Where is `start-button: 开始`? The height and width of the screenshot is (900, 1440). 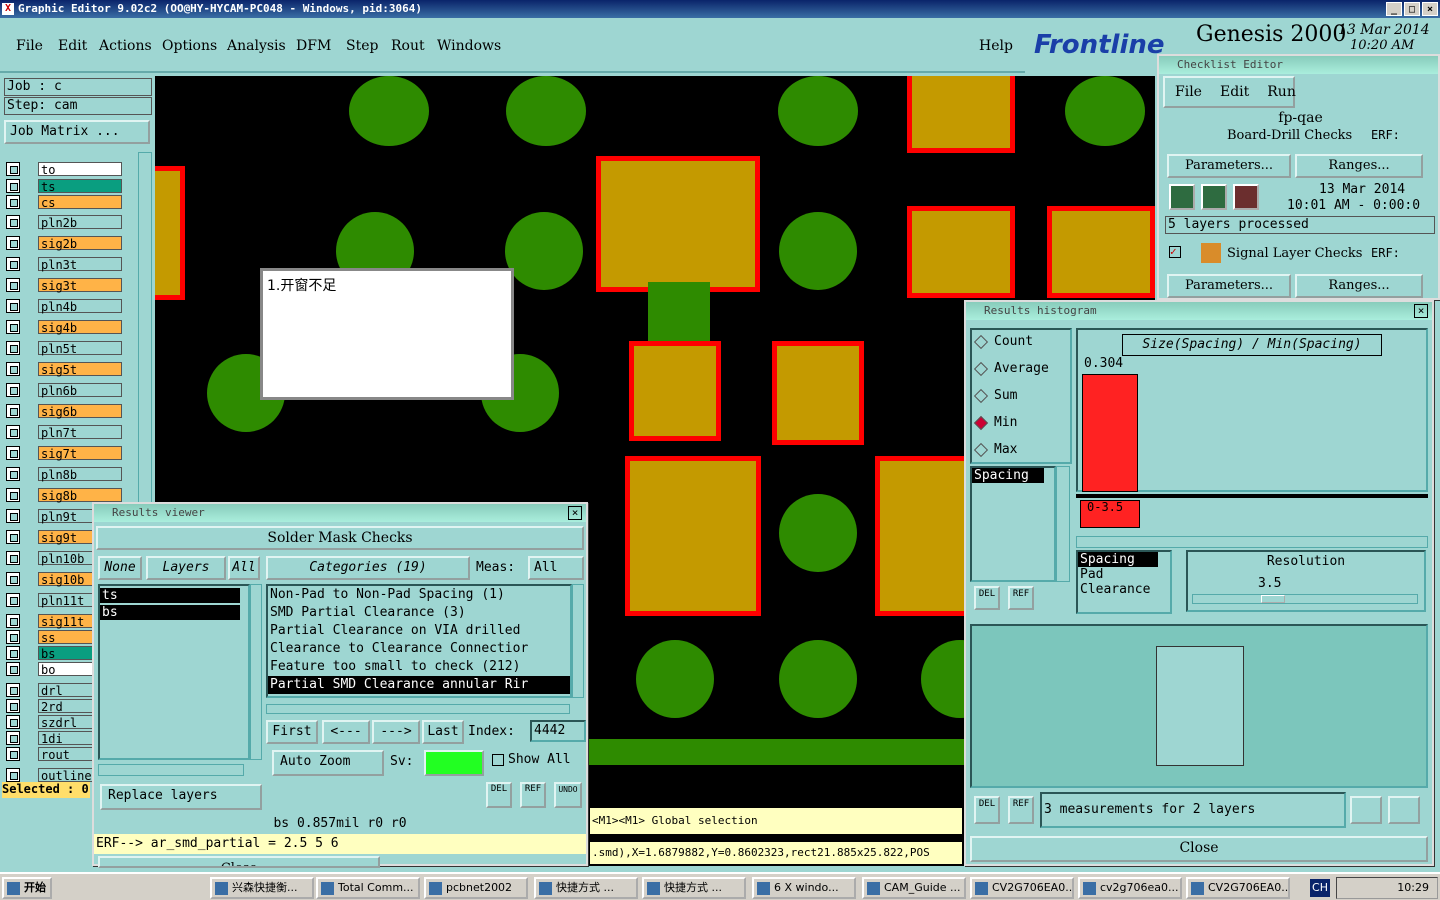
start-button: 开始 is located at coordinates (27, 888).